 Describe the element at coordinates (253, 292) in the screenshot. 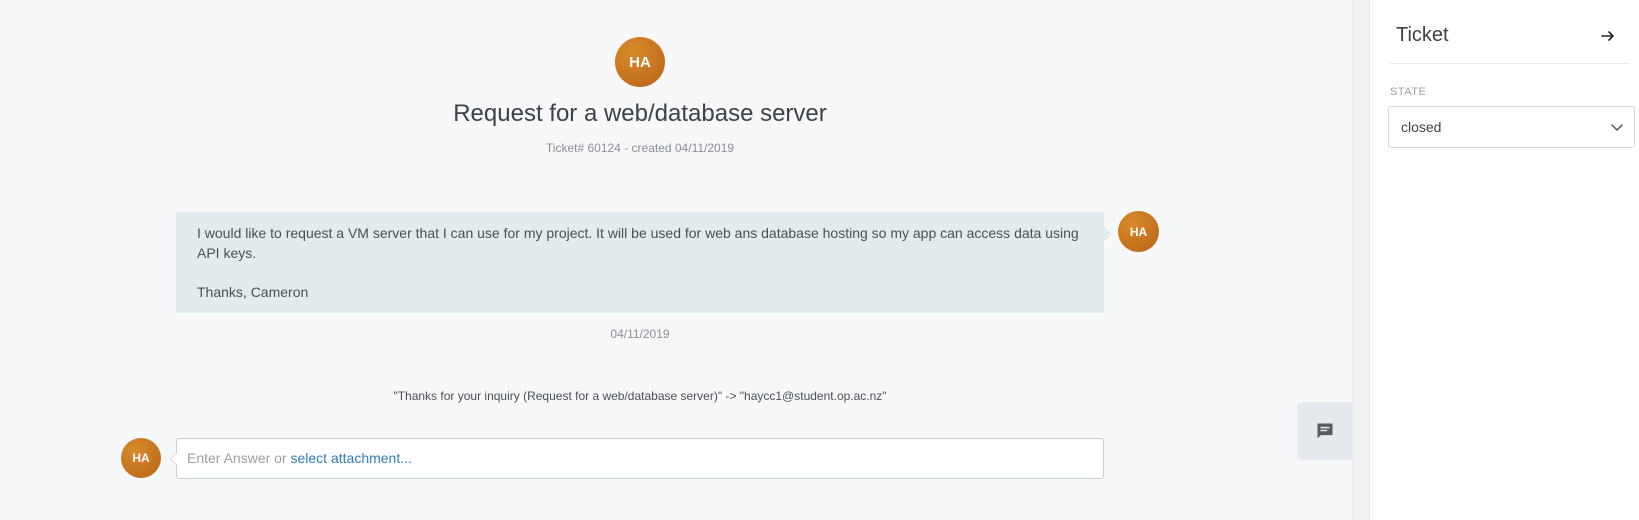

I see `article-signature: Thanks, Cameron` at that location.